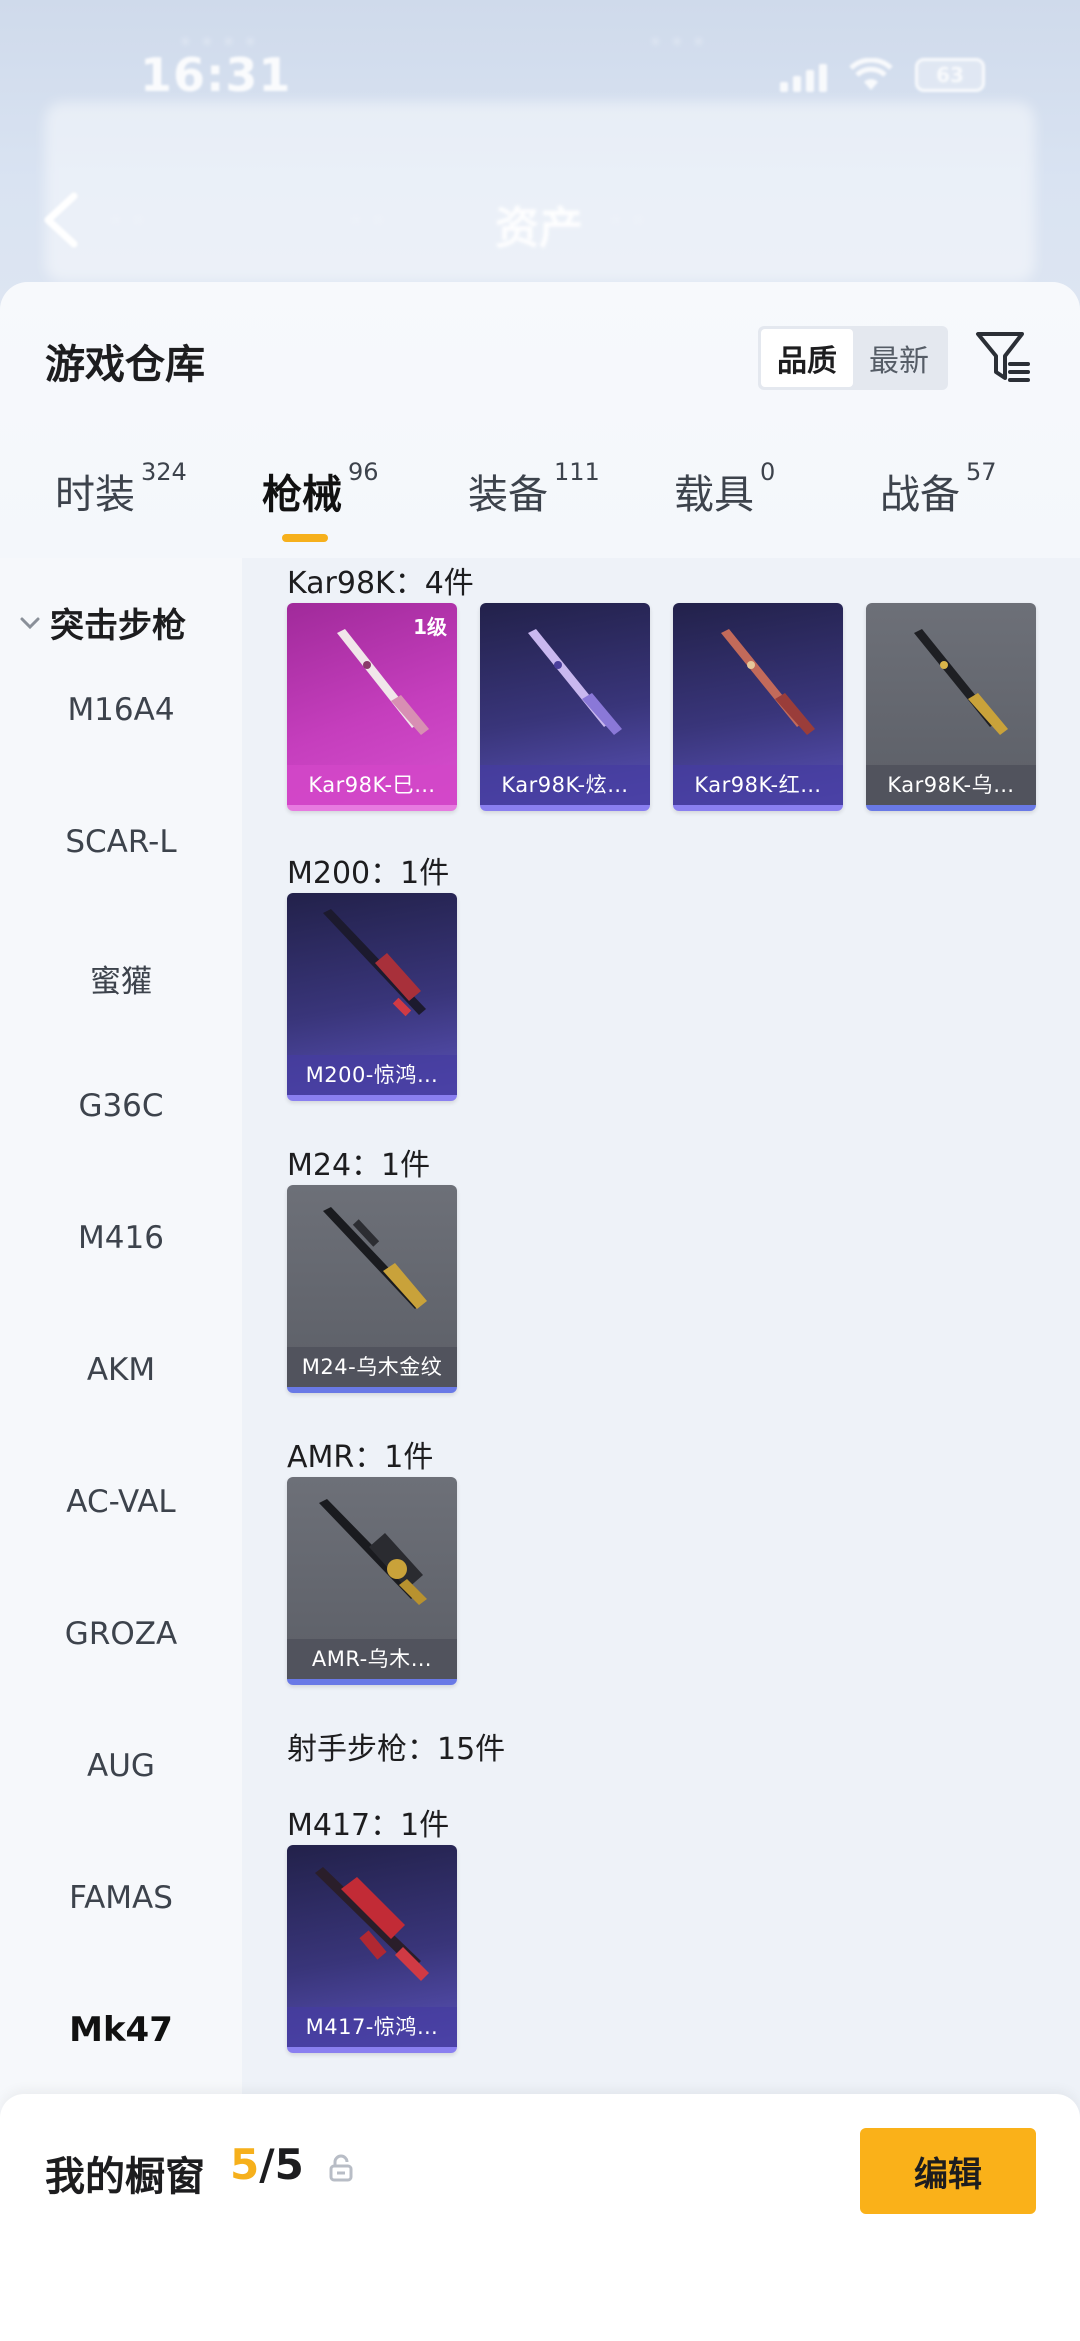 The image size is (1080, 2341). I want to click on showcase-count: 5/5, so click(267, 2164).